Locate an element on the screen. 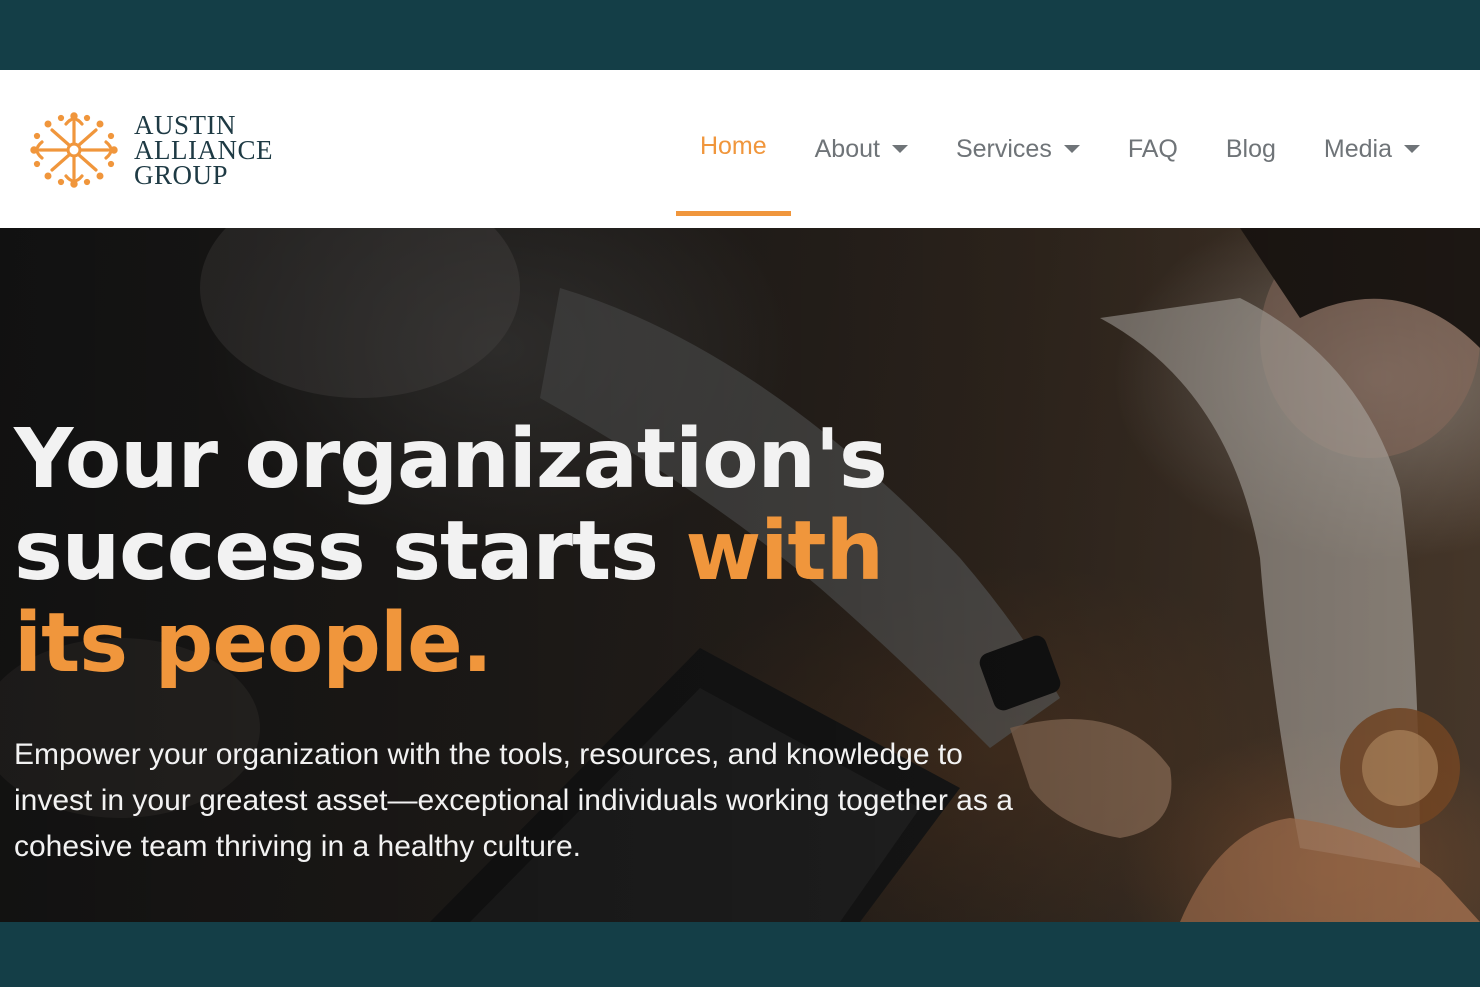 This screenshot has width=1480, height=987. site-logo: AUSTIN ALLIANCE GROUP is located at coordinates (158, 150).